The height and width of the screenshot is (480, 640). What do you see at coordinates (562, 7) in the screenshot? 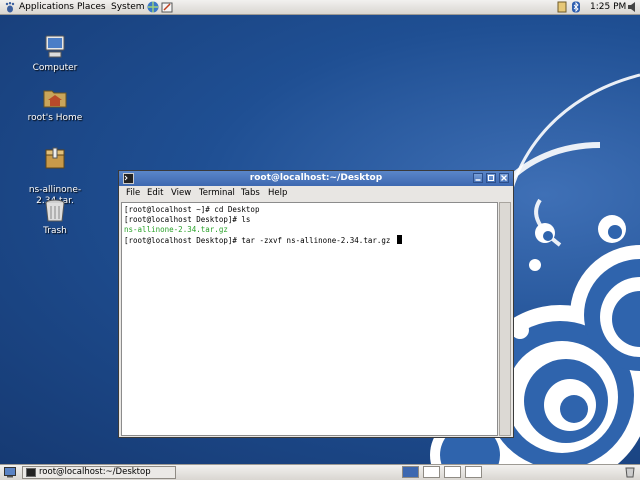
I see `notes-icon` at bounding box center [562, 7].